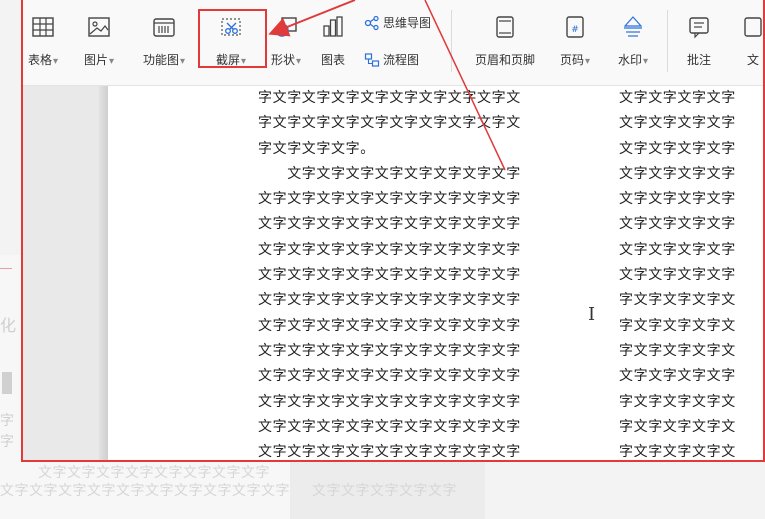 This screenshot has height=519, width=765. I want to click on function-chart-label: 功能图, so click(160, 60).